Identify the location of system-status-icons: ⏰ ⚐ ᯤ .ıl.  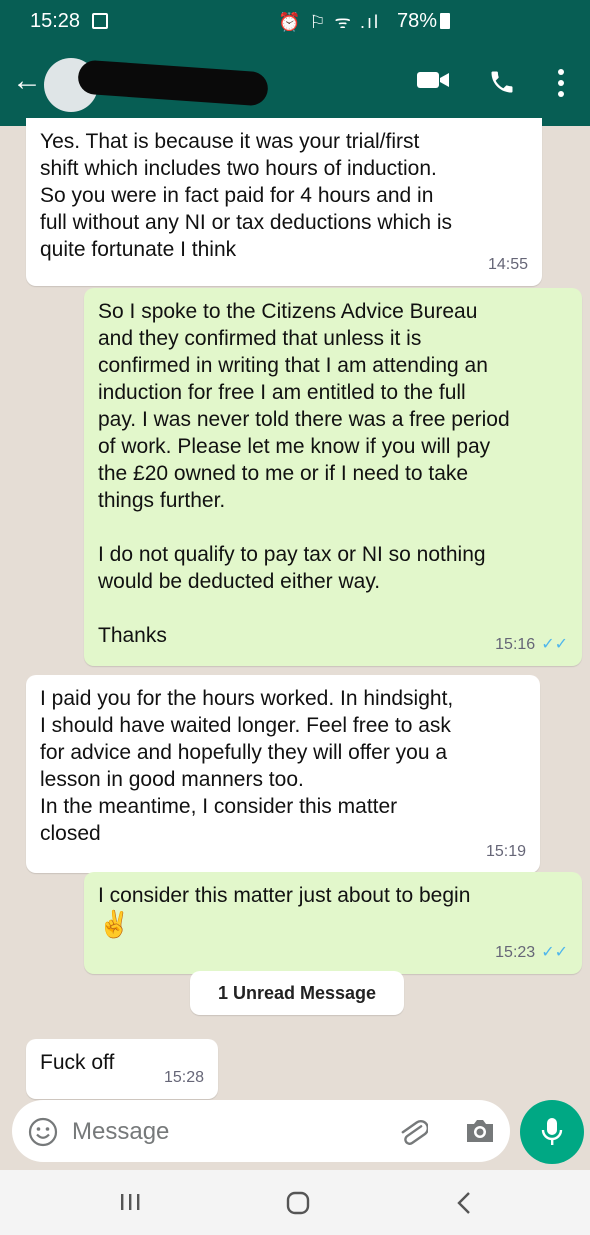
(329, 22).